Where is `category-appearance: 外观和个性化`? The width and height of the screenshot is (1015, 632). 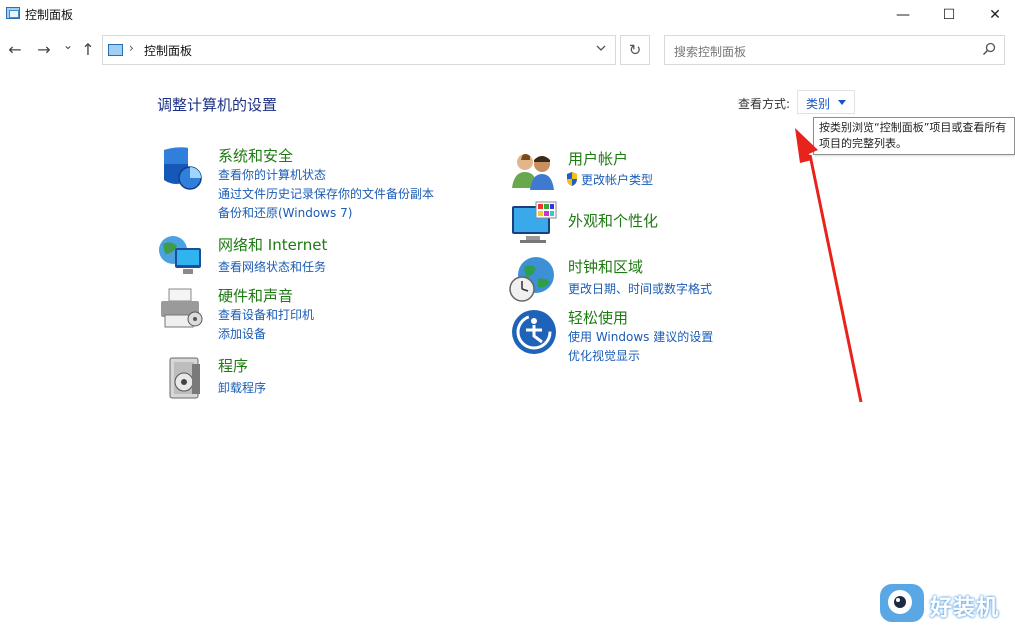
category-appearance: 外观和个性化 is located at coordinates (613, 220).